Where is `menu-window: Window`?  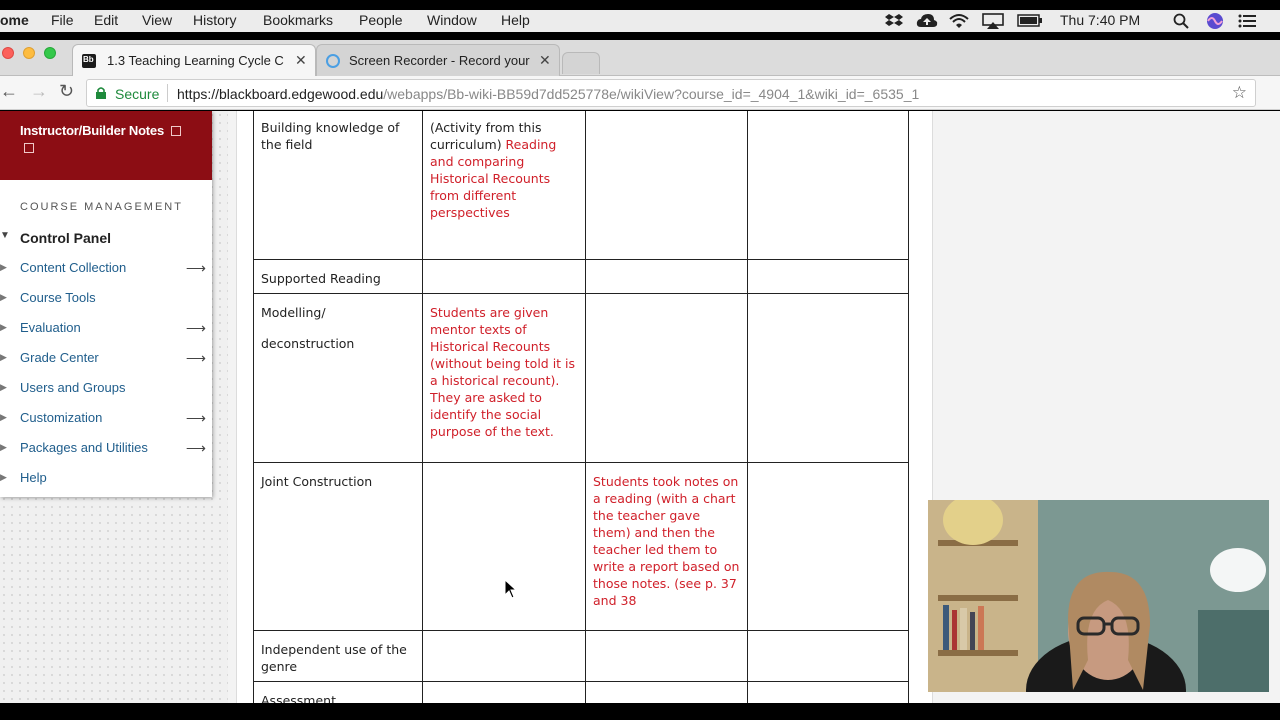 menu-window: Window is located at coordinates (452, 20).